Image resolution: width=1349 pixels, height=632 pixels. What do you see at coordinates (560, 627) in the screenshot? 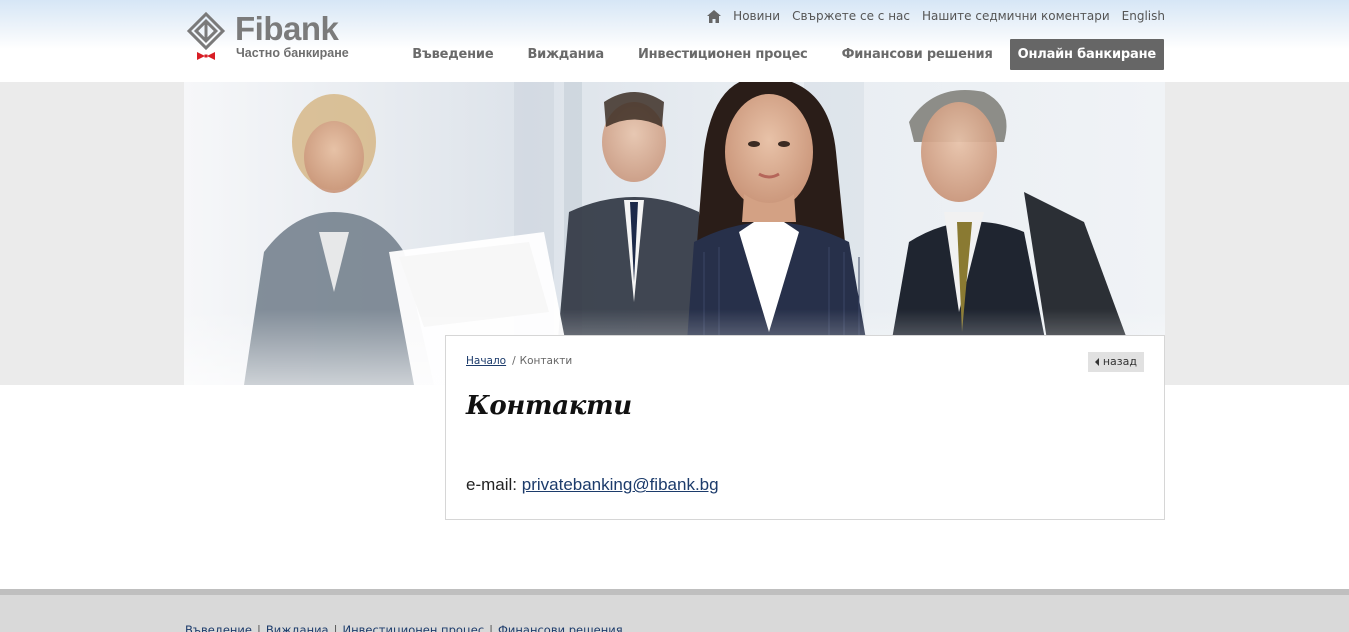
I see `footer-link-financial-solutions: Финансови решения` at bounding box center [560, 627].